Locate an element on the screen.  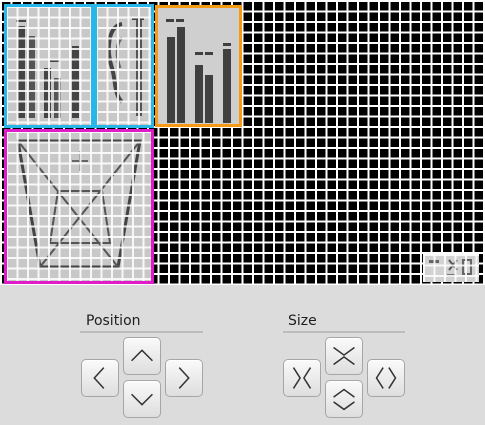
arrow-left-icon is located at coordinates (99, 378).